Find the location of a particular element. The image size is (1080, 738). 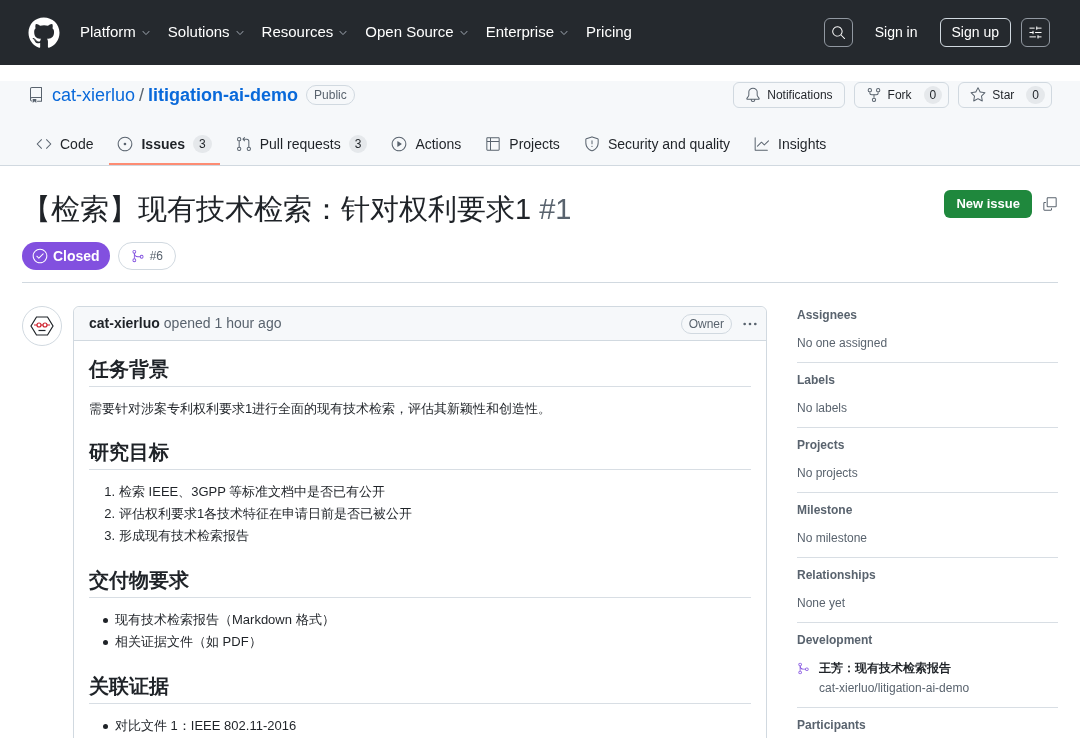

avatar-icon is located at coordinates (42, 326).